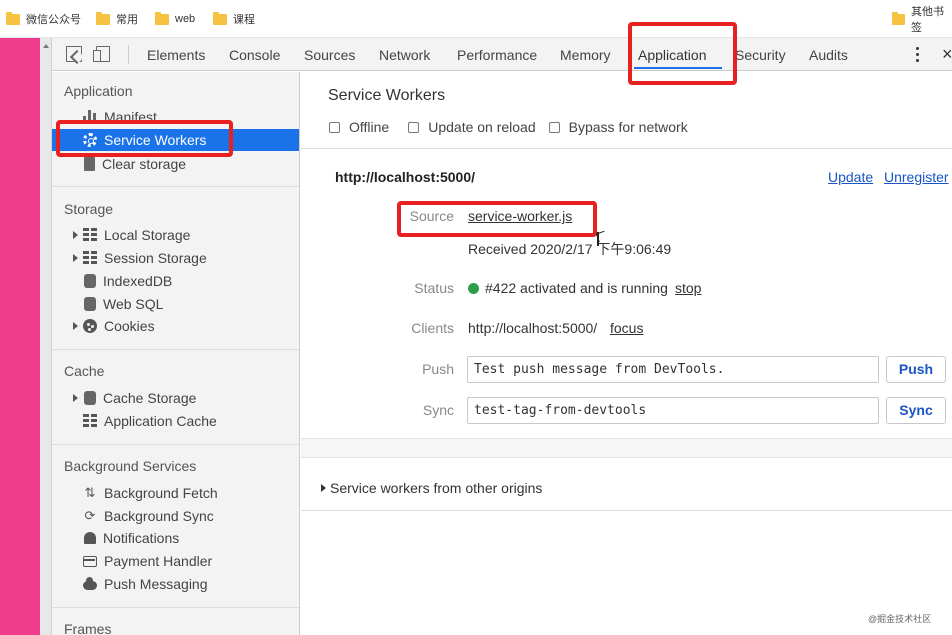 The width and height of the screenshot is (952, 635). Describe the element at coordinates (88, 628) in the screenshot. I see `sidebar-section-frames: Frames` at that location.